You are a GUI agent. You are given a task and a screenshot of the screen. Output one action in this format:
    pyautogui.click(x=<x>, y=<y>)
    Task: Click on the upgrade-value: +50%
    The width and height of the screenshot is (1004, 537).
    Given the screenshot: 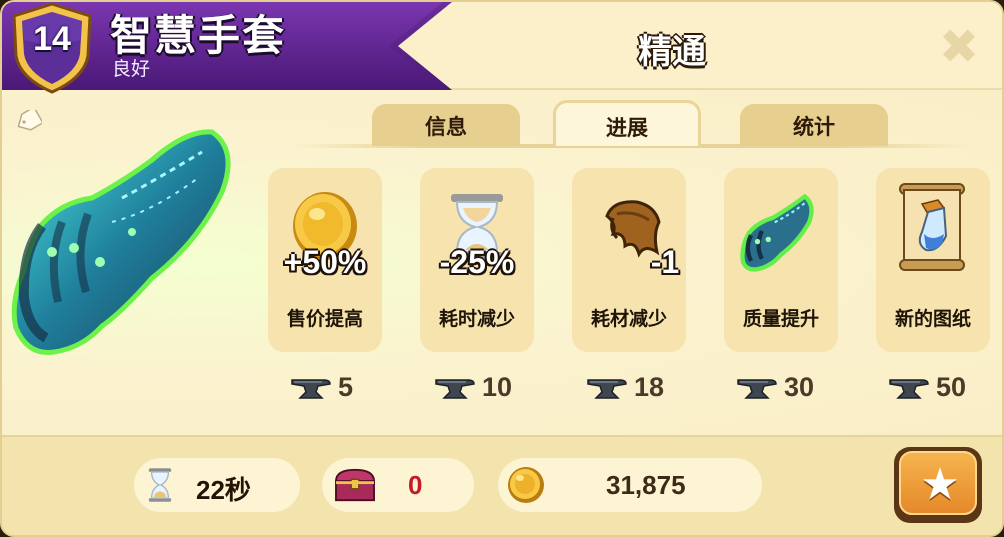 What is the action you would take?
    pyautogui.click(x=325, y=262)
    